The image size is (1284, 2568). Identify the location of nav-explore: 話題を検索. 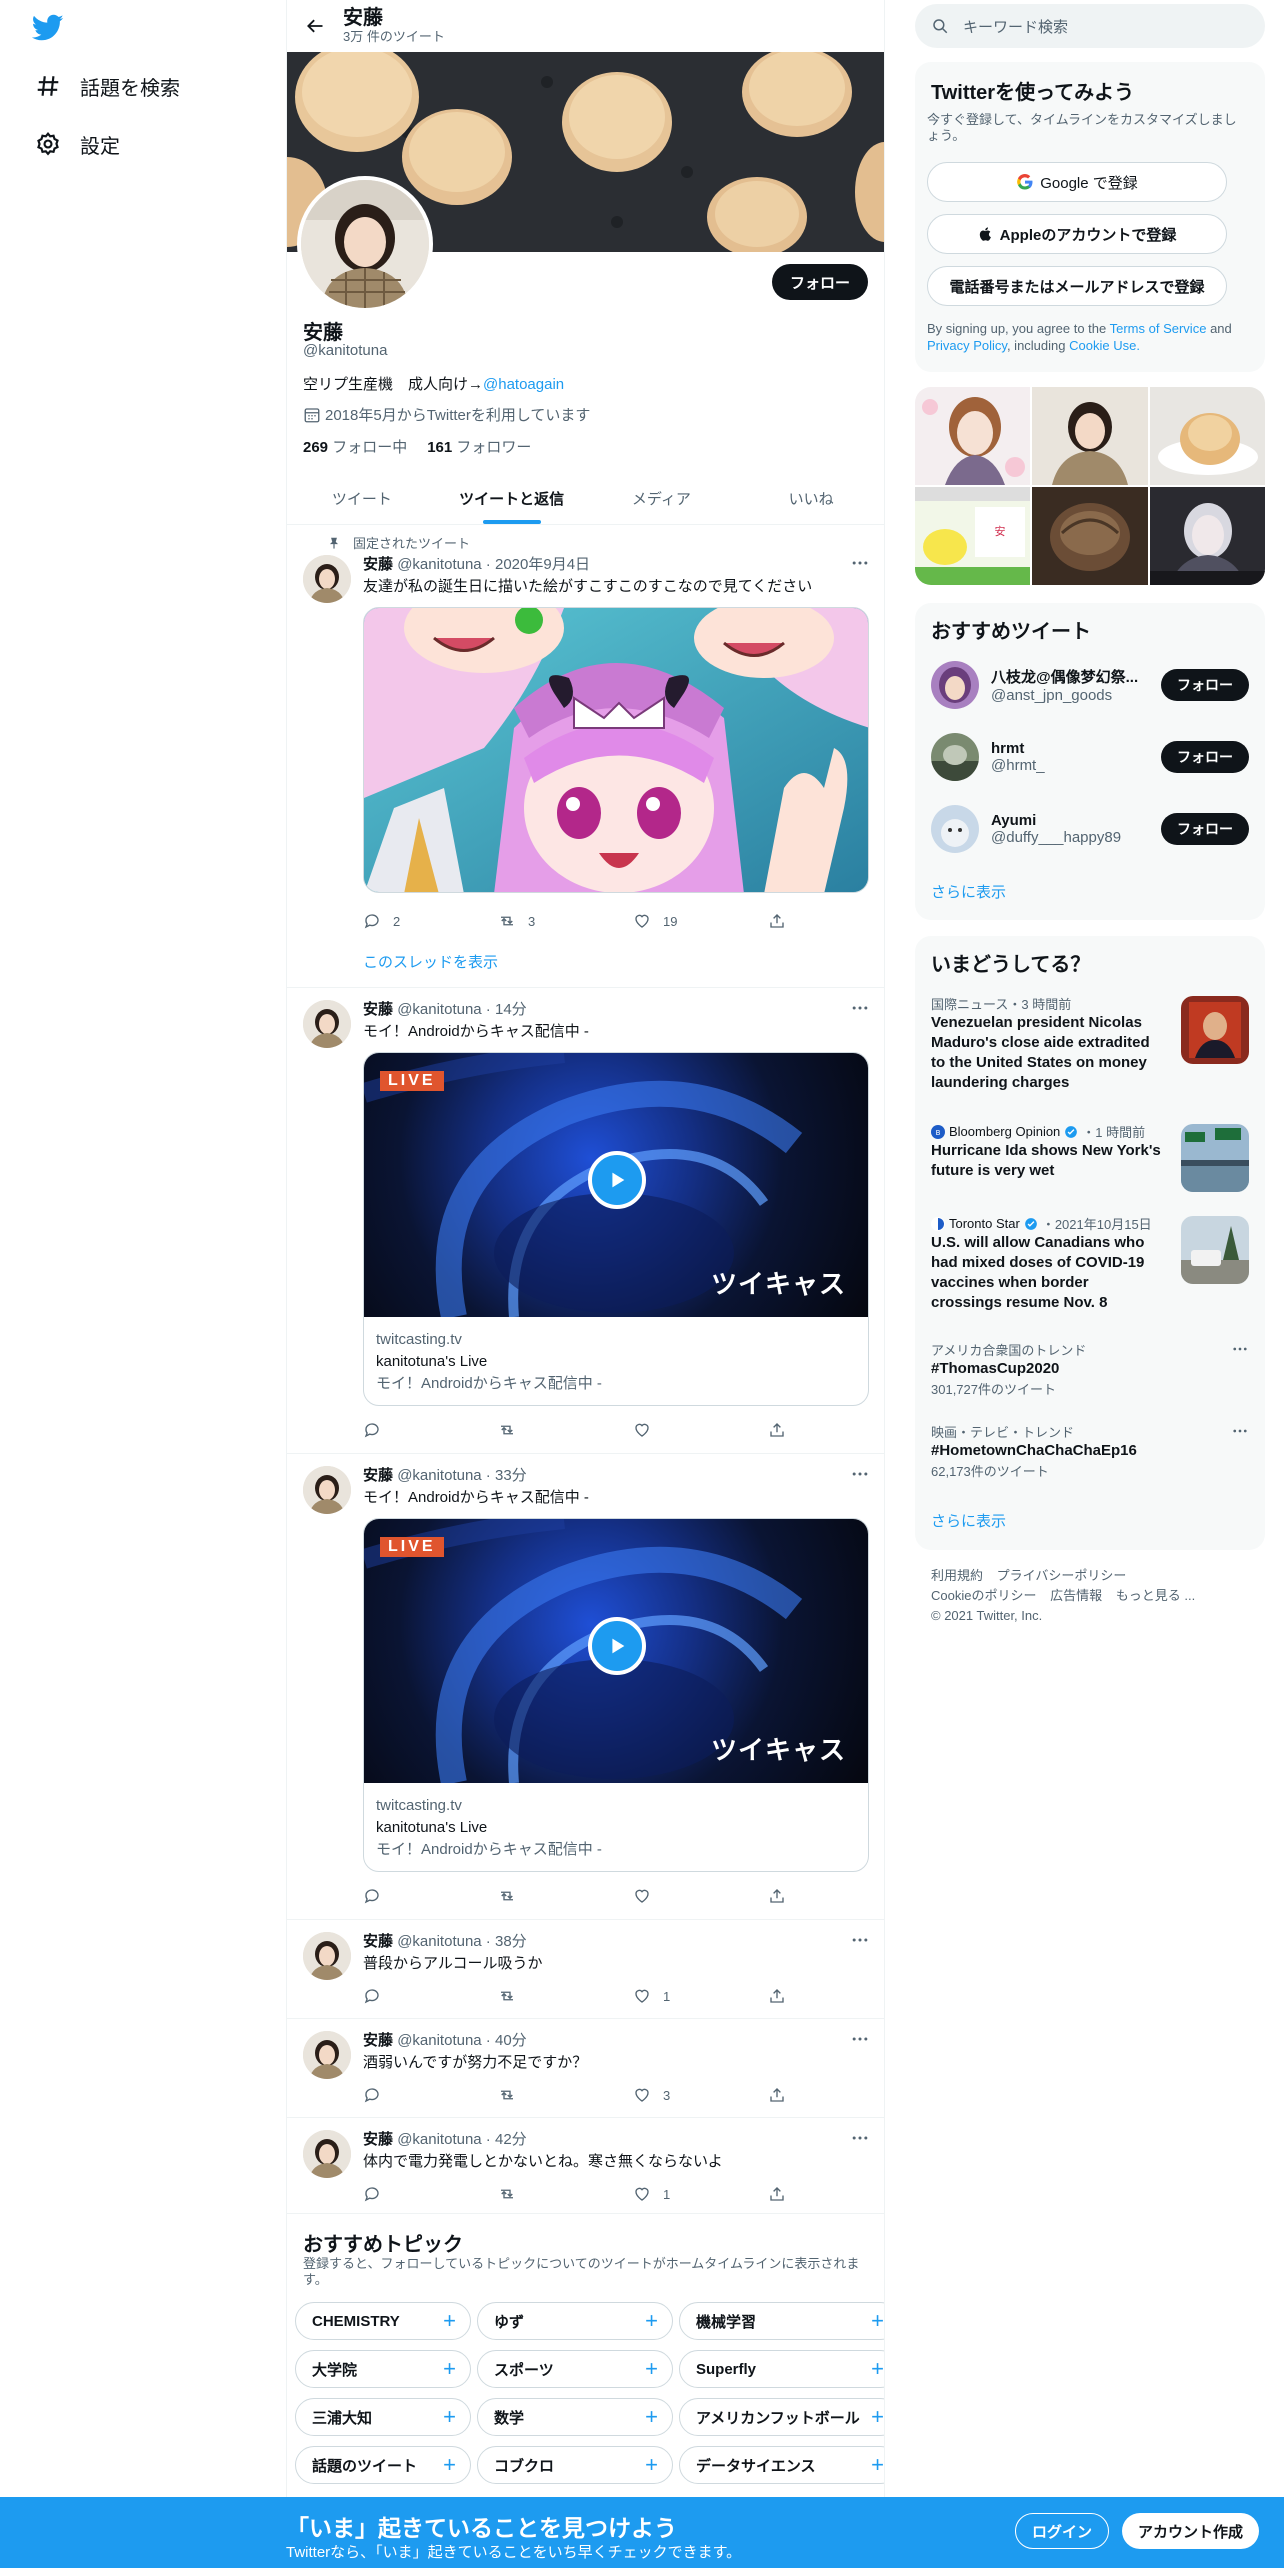
(105, 86).